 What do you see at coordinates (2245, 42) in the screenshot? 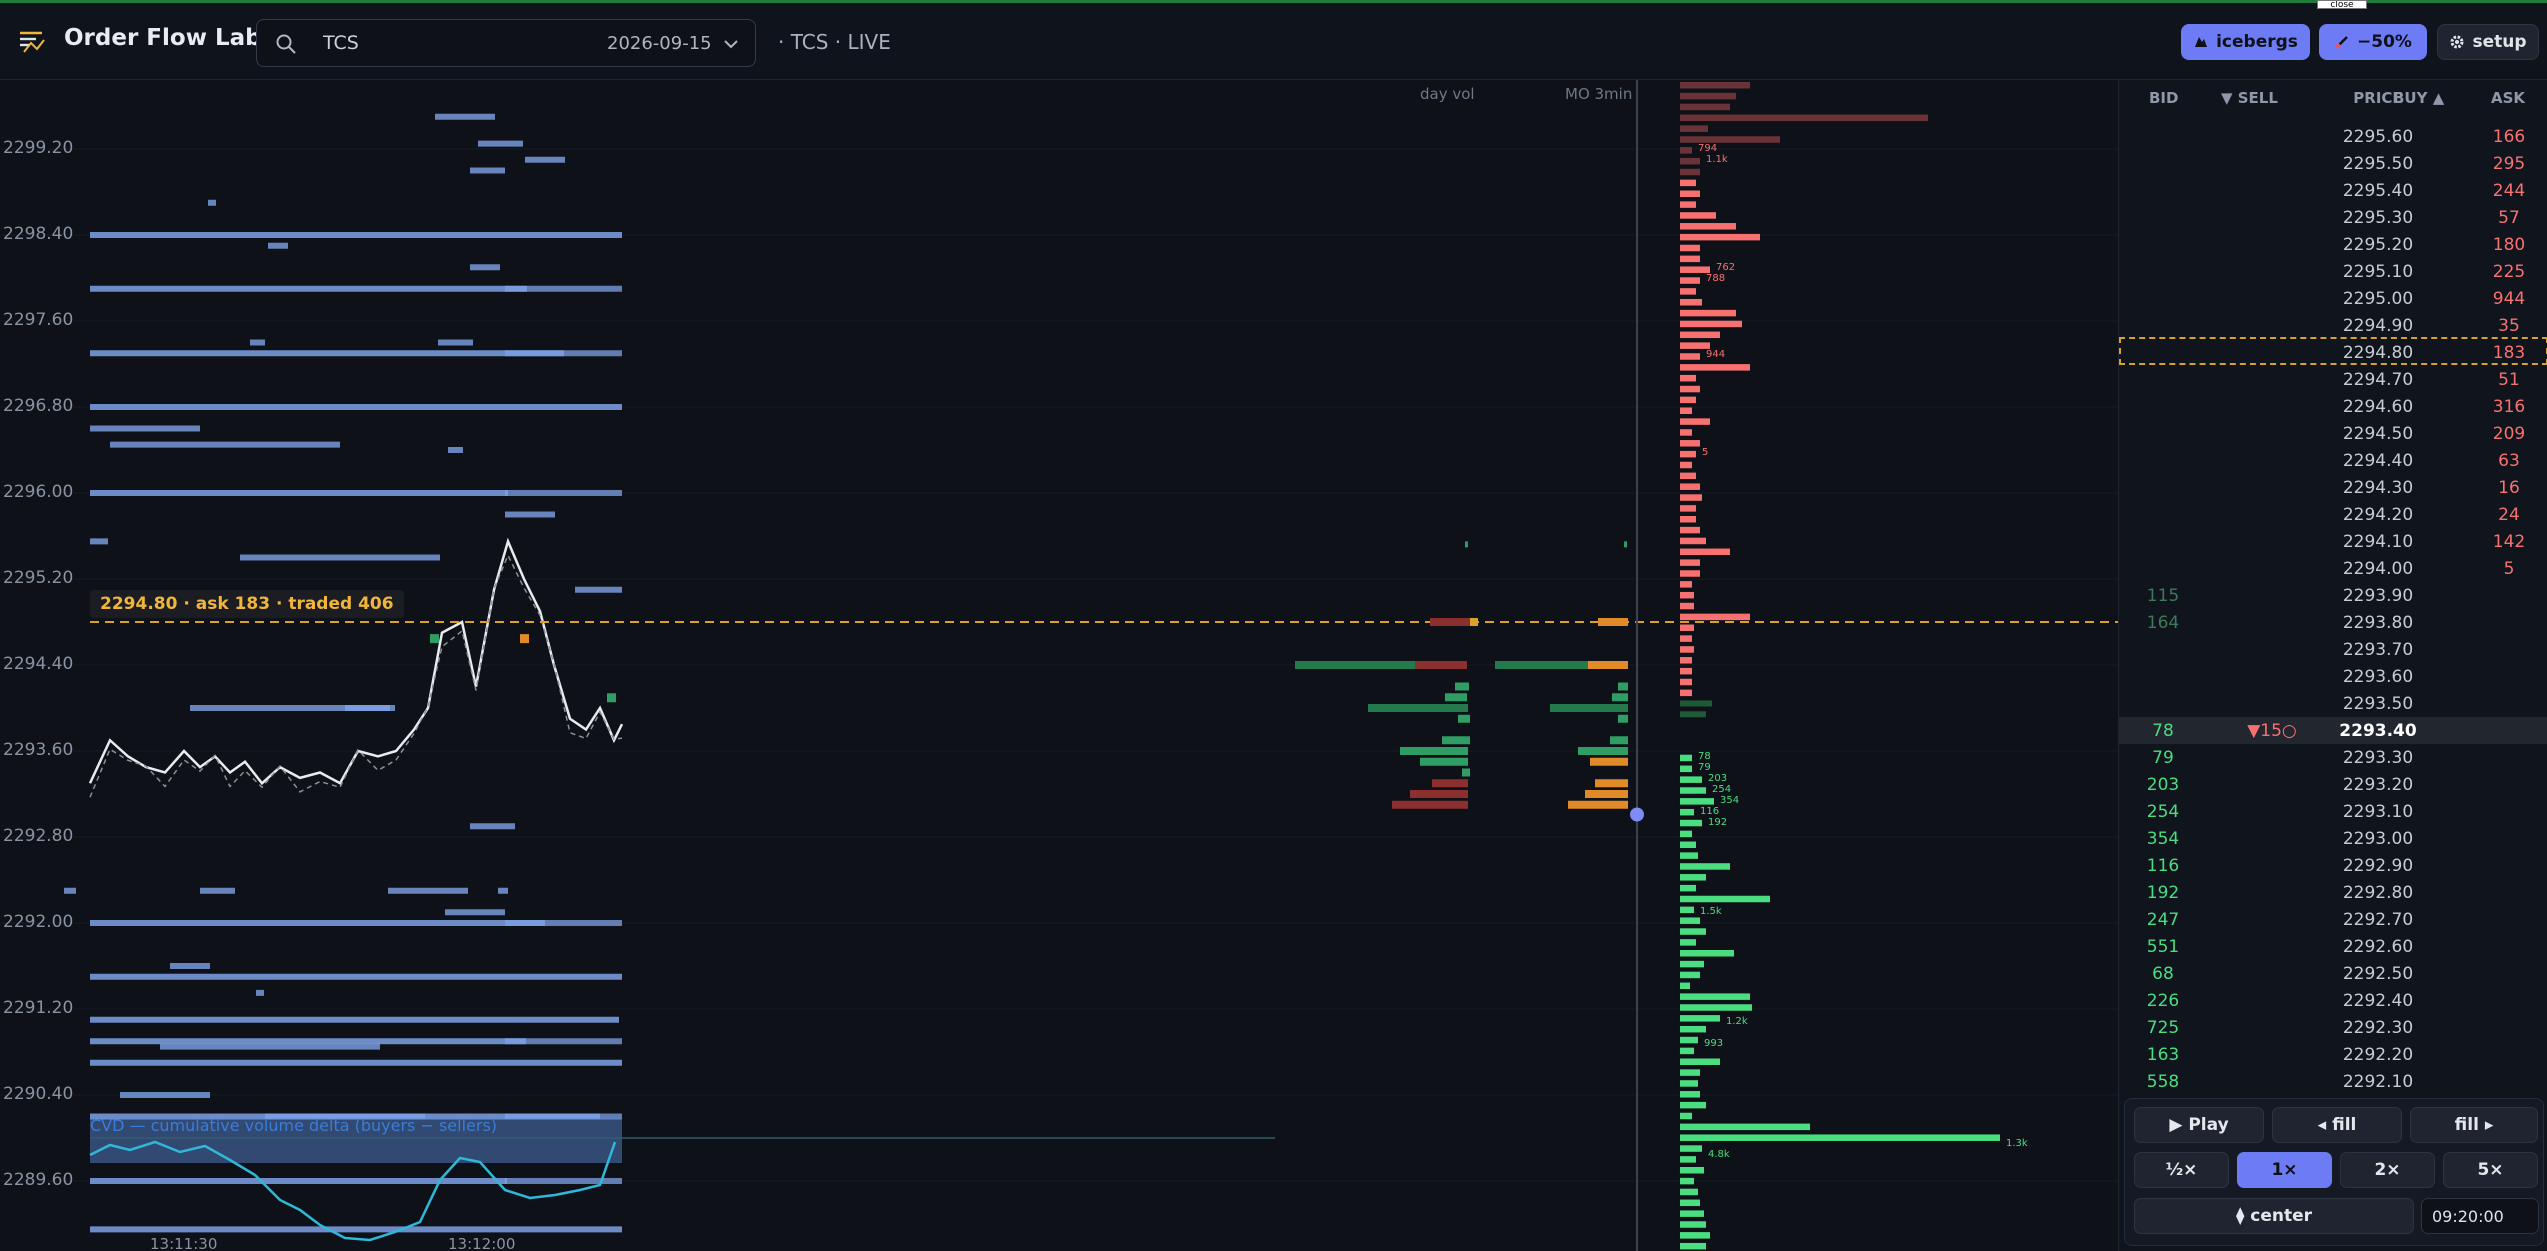
I see `icebergs-button: icebergs` at bounding box center [2245, 42].